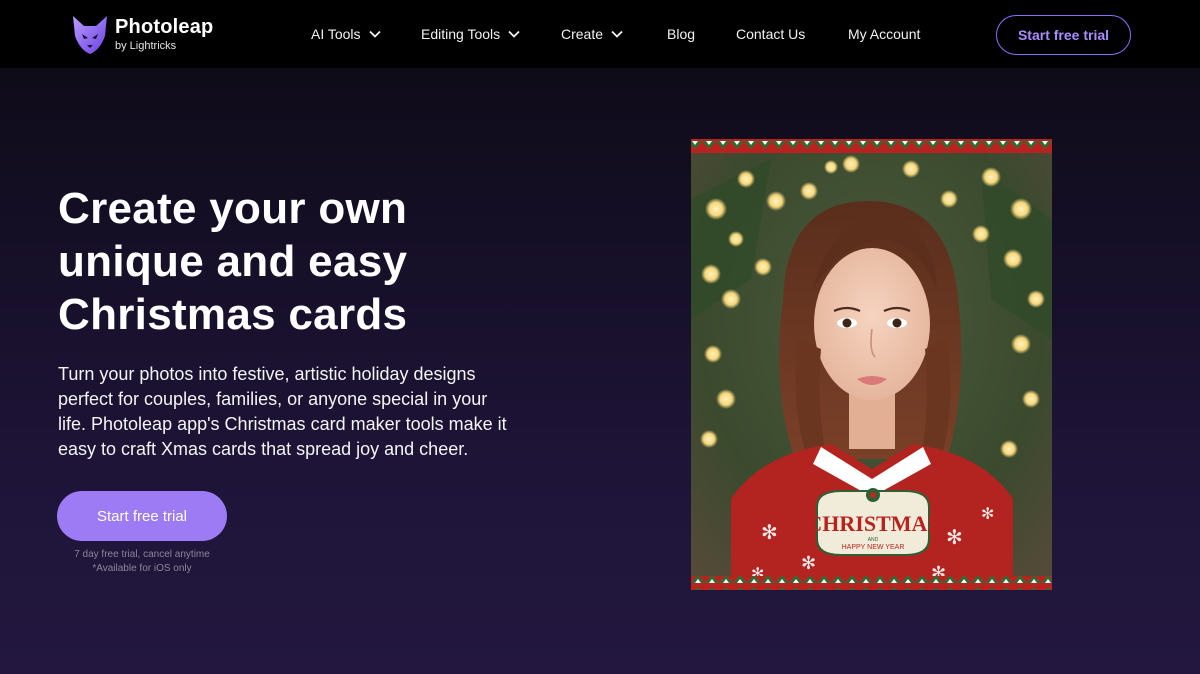 The image size is (1200, 674). I want to click on brand-subtitle: by Lightricks, so click(146, 45).